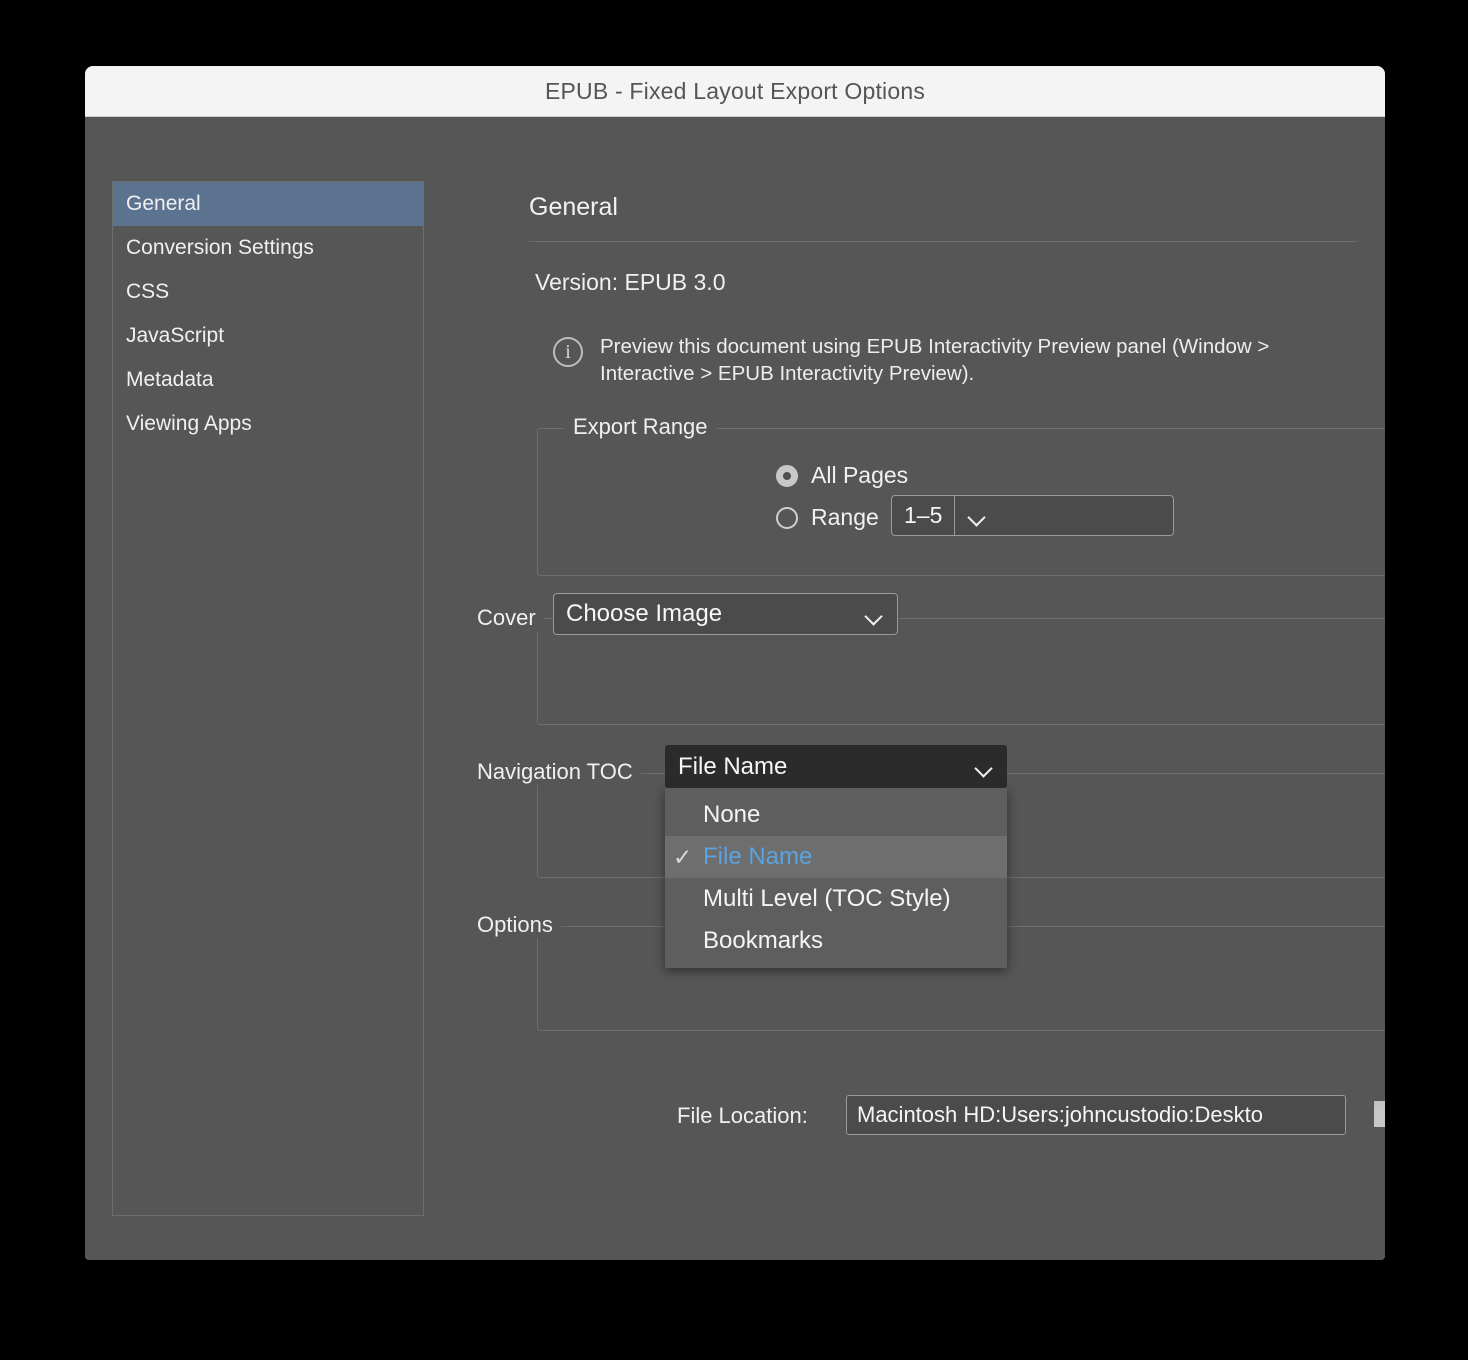 The height and width of the screenshot is (1360, 1468). I want to click on cover-legend: Cover, so click(506, 618).